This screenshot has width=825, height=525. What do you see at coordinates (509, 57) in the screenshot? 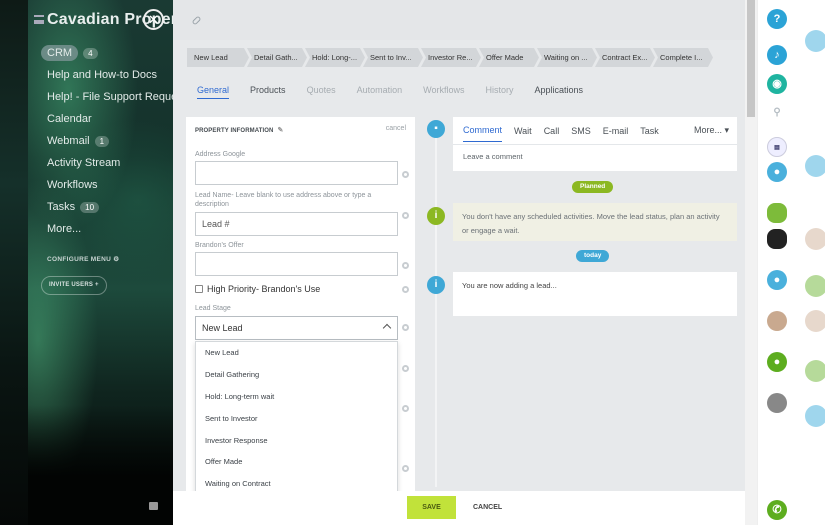
I see `stage-item: Offer Made` at bounding box center [509, 57].